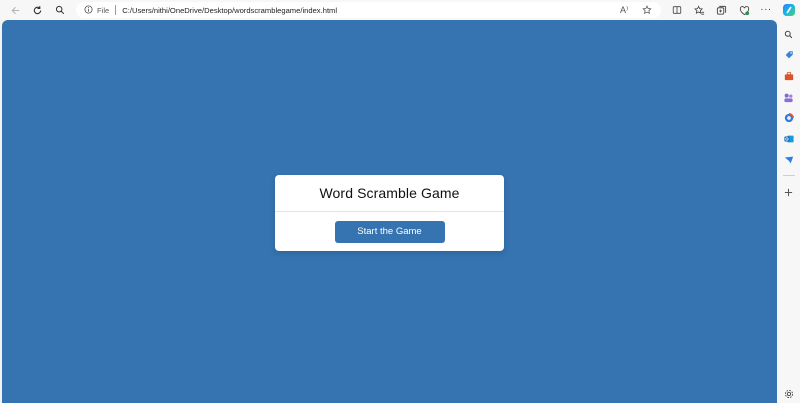 The width and height of the screenshot is (800, 403). Describe the element at coordinates (789, 34) in the screenshot. I see `sidebar-search-icon` at that location.